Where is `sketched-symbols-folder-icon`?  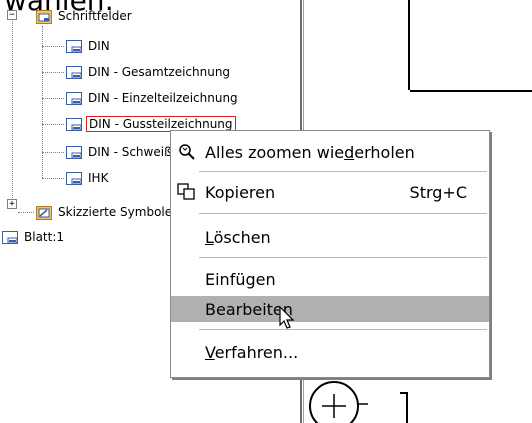
sketched-symbols-folder-icon is located at coordinates (44, 212).